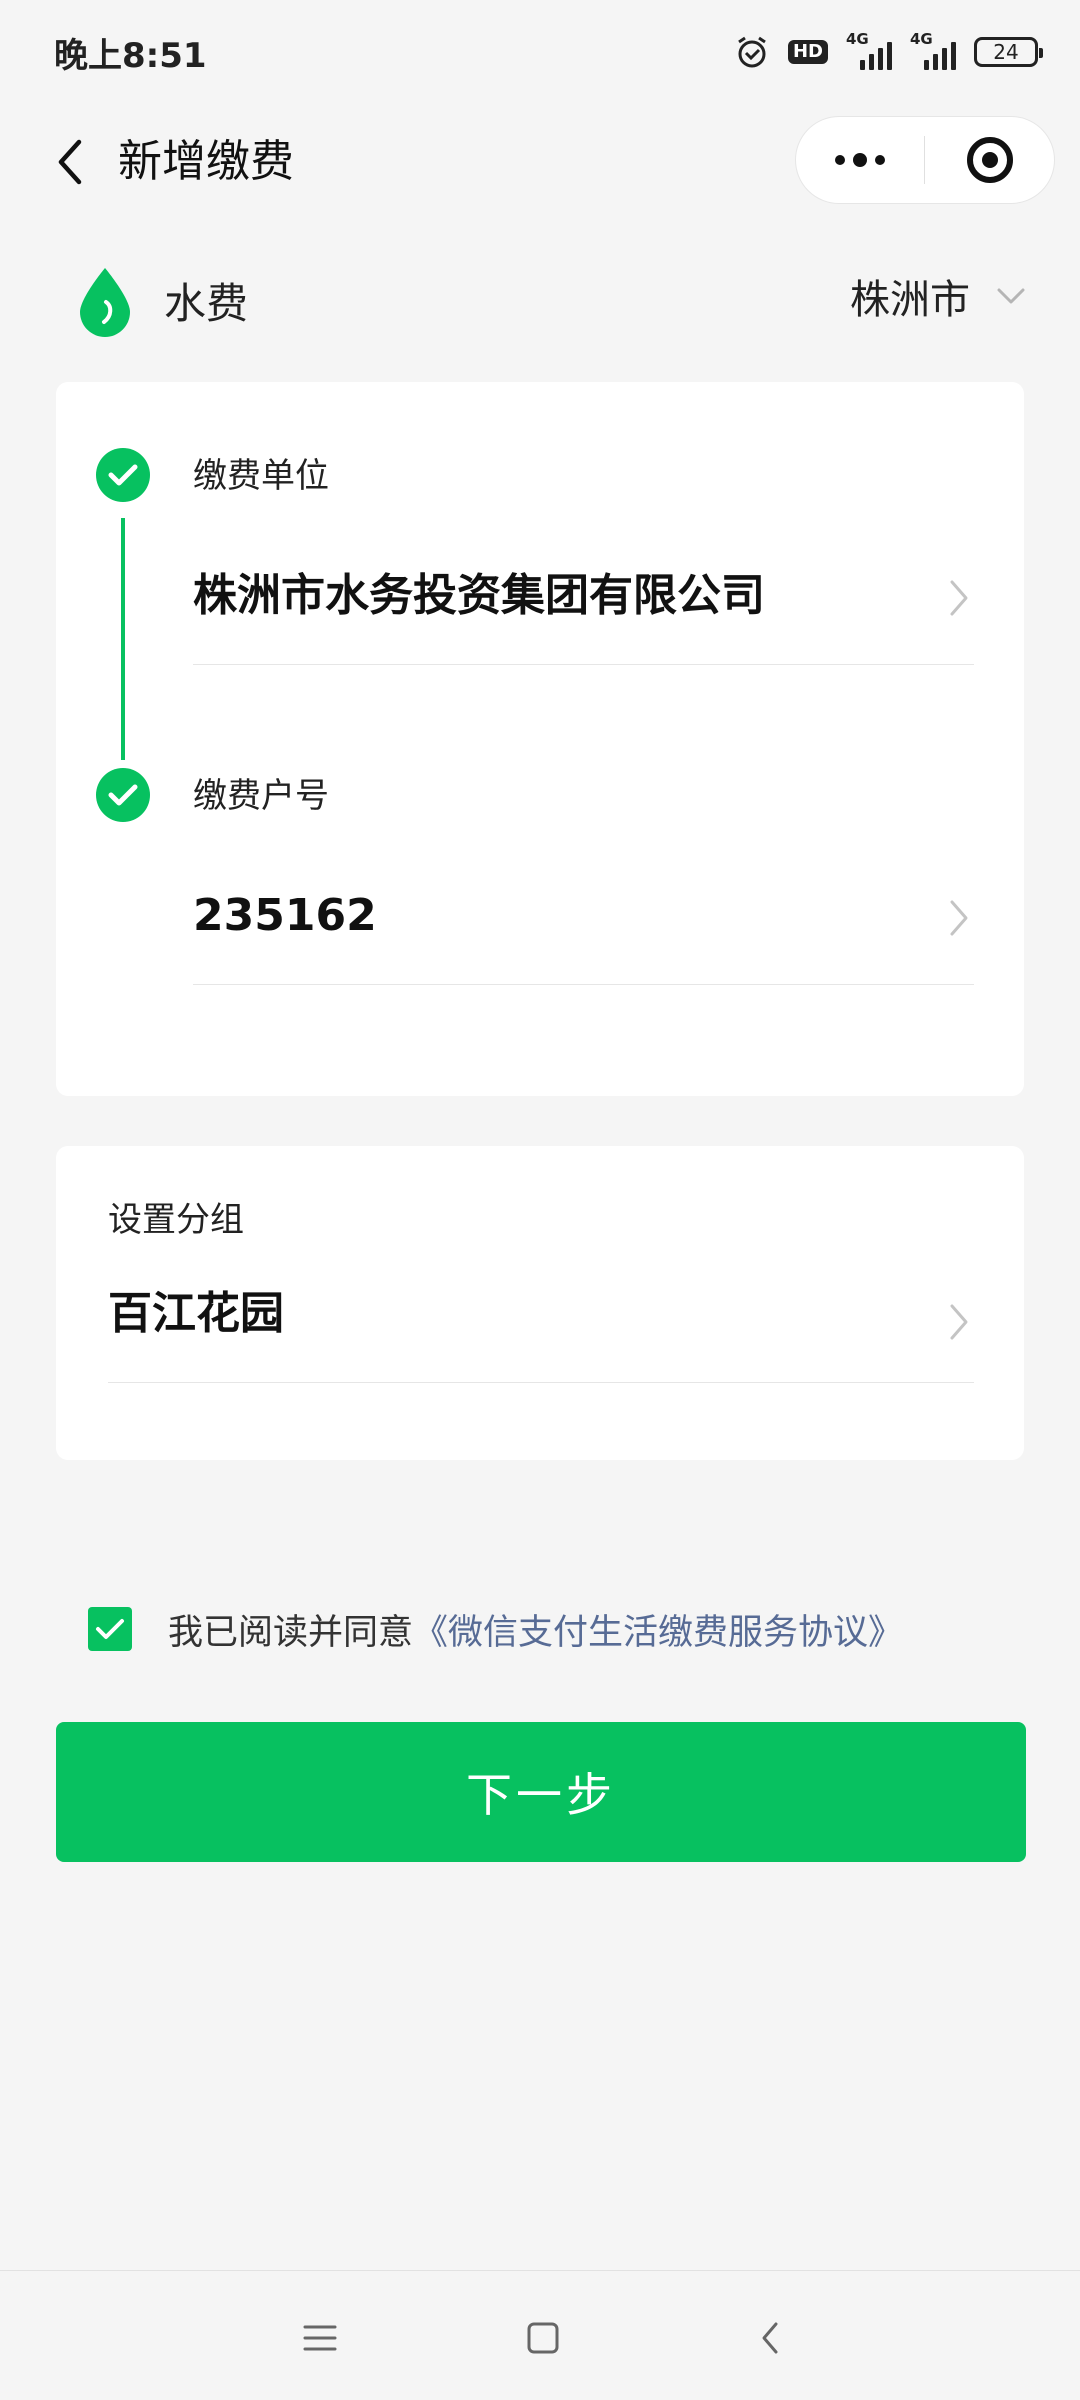  Describe the element at coordinates (123, 639) in the screenshot. I see `step-connector-line` at that location.